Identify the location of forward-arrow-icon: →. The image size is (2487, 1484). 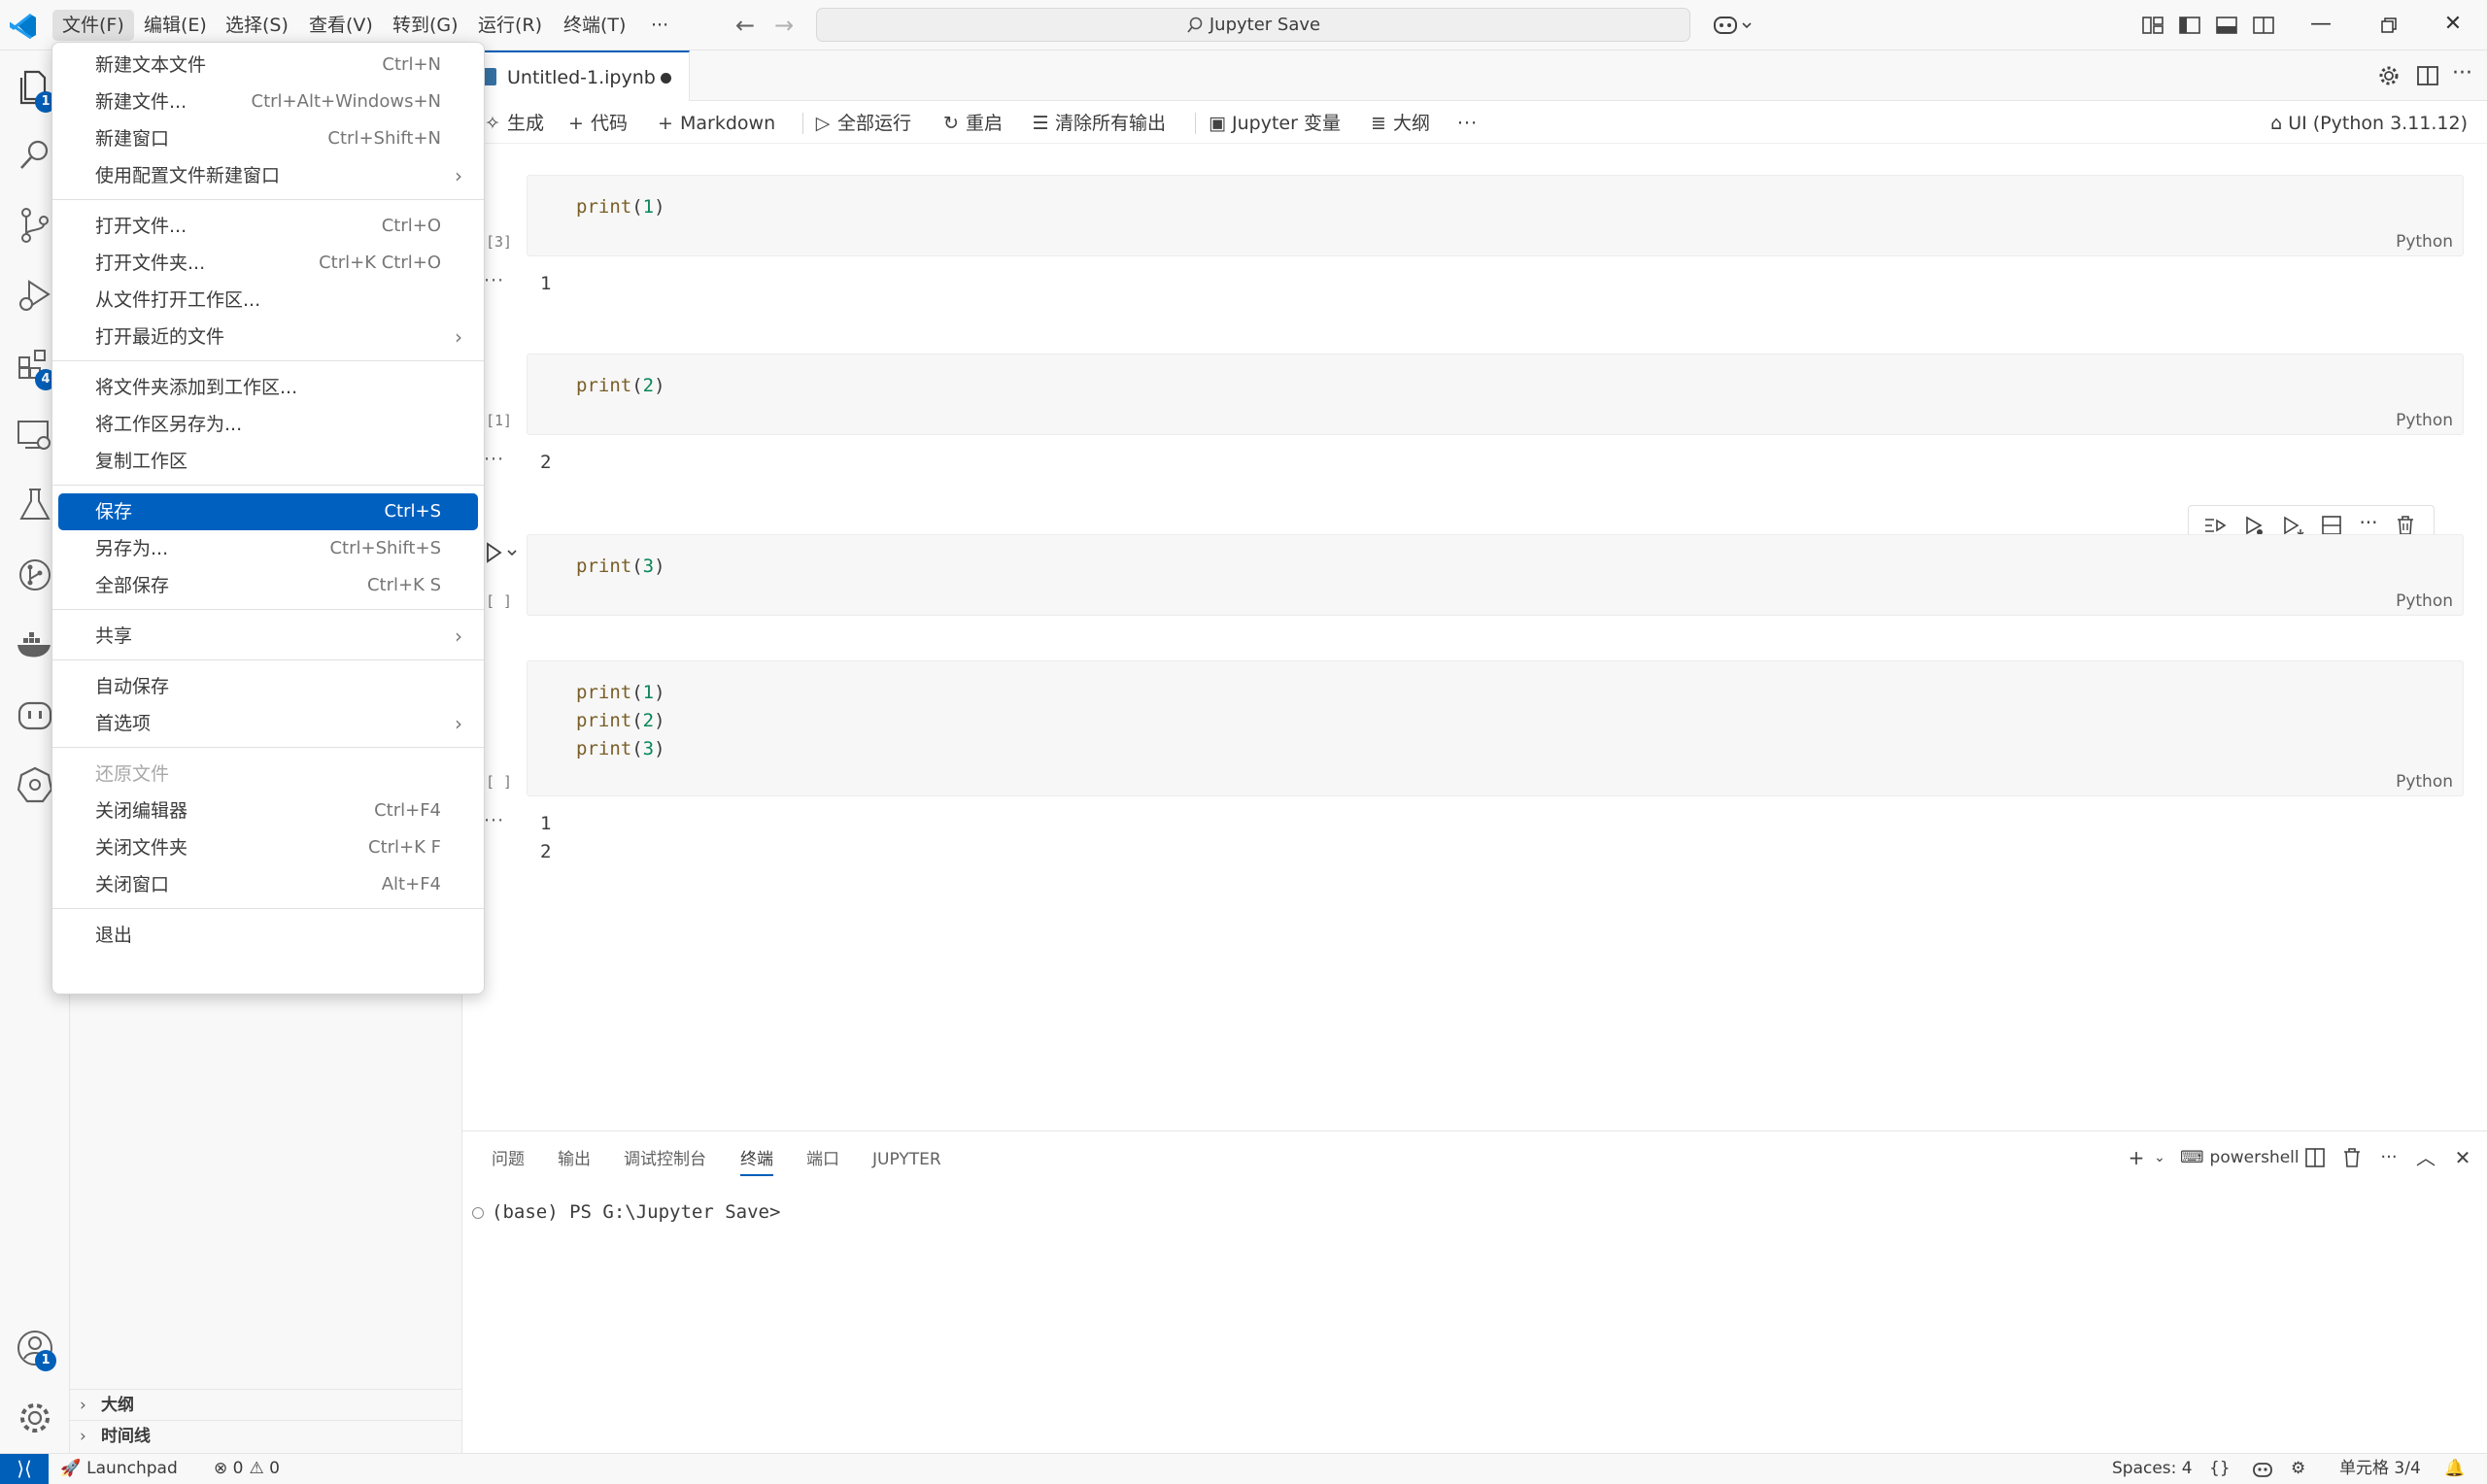
(784, 26).